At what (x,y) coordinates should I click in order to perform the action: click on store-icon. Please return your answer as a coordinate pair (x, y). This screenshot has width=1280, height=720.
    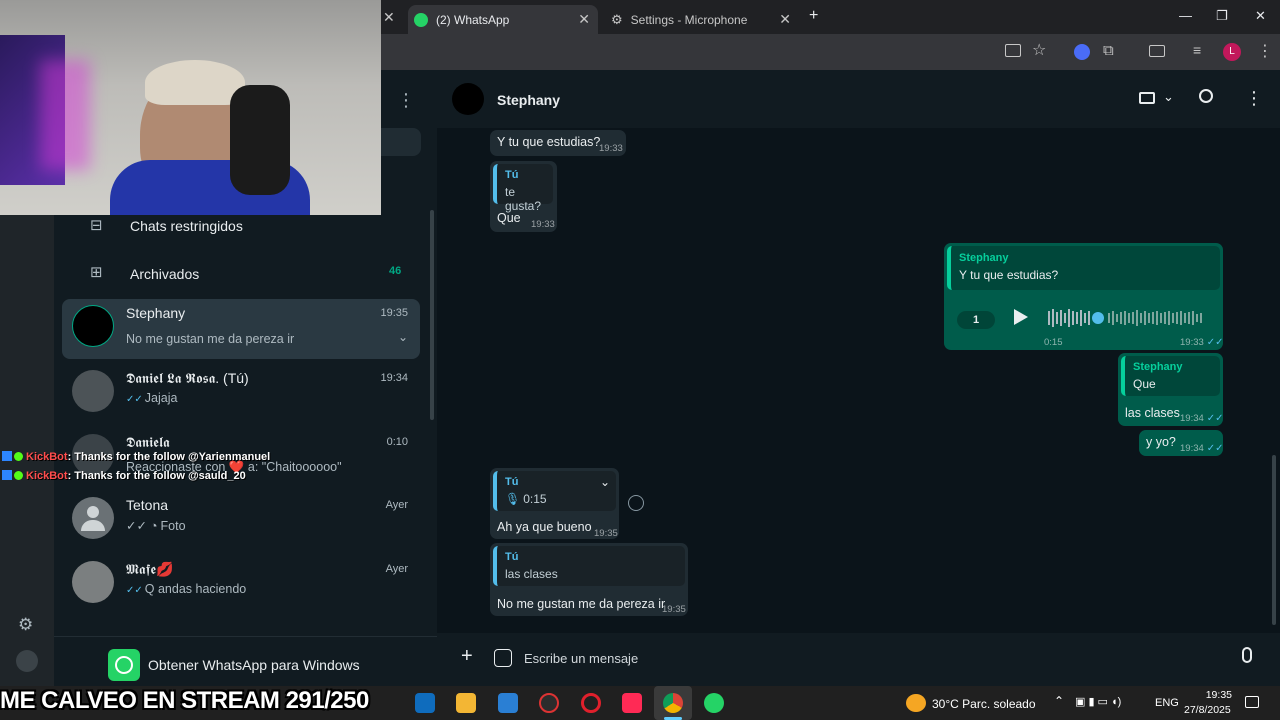
    Looking at the image, I should click on (508, 703).